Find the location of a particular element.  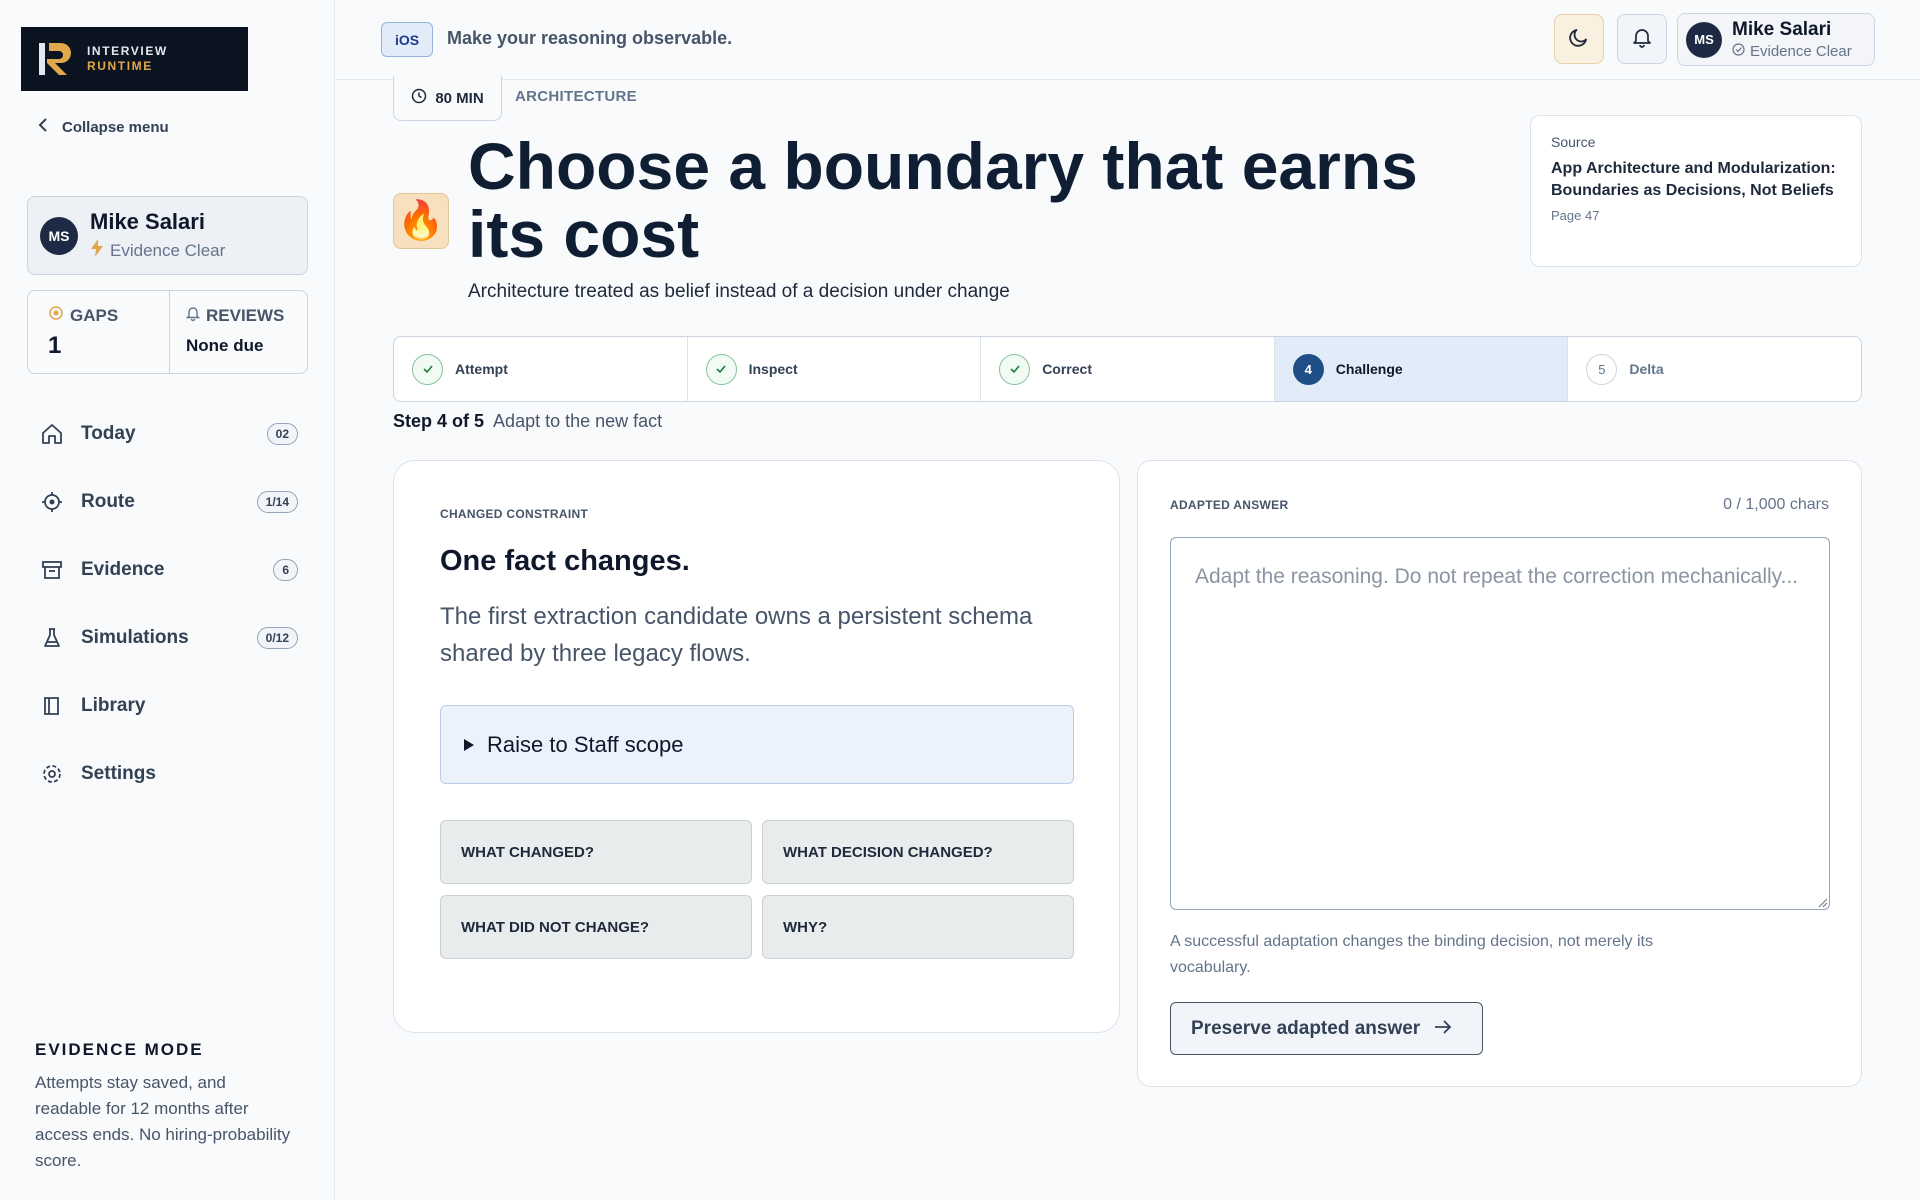

flask-icon is located at coordinates (52, 638).